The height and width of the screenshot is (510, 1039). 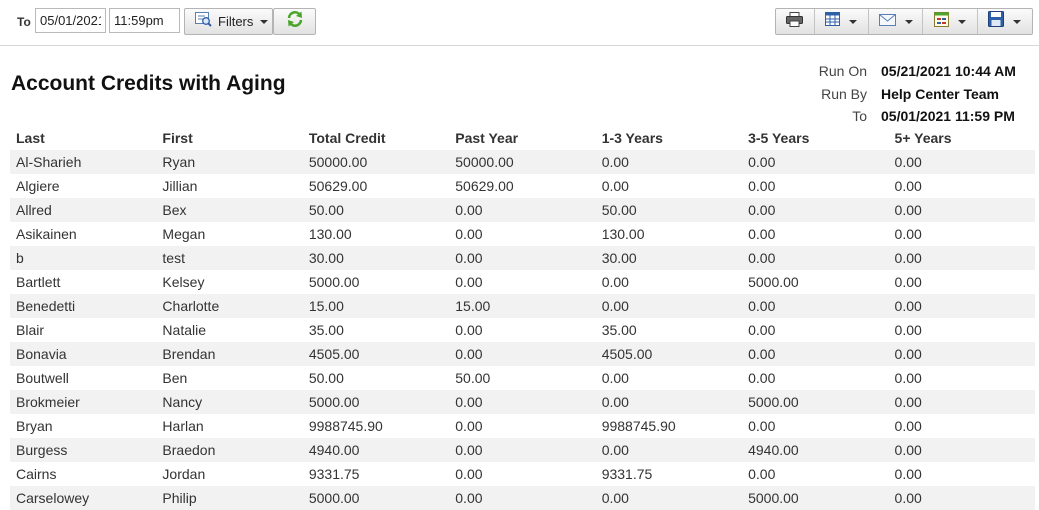 What do you see at coordinates (941, 21) in the screenshot?
I see `spreadsheet-icon` at bounding box center [941, 21].